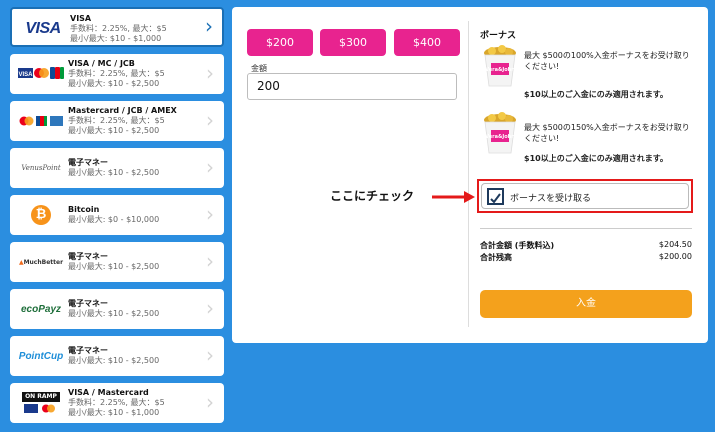 This screenshot has height=432, width=715. Describe the element at coordinates (427, 42) in the screenshot. I see `amount-preset-400-button: $400` at that location.